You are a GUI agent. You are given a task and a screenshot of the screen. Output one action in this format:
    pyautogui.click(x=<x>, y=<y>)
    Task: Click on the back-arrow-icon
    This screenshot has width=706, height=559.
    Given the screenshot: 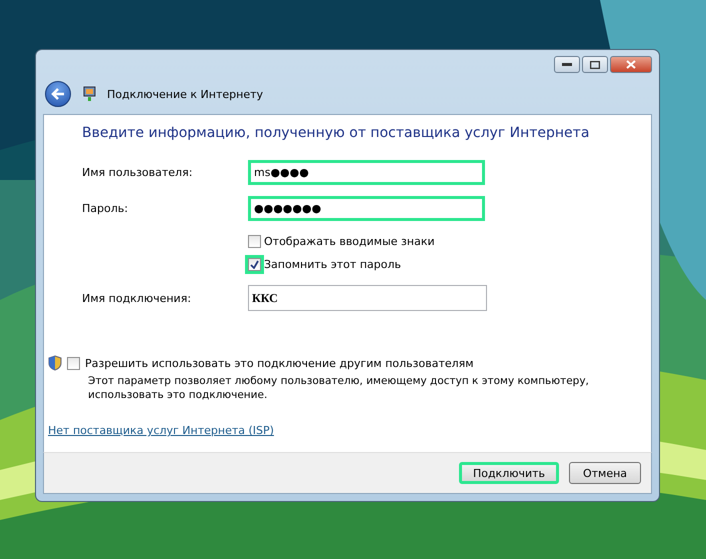 What is the action you would take?
    pyautogui.click(x=58, y=94)
    